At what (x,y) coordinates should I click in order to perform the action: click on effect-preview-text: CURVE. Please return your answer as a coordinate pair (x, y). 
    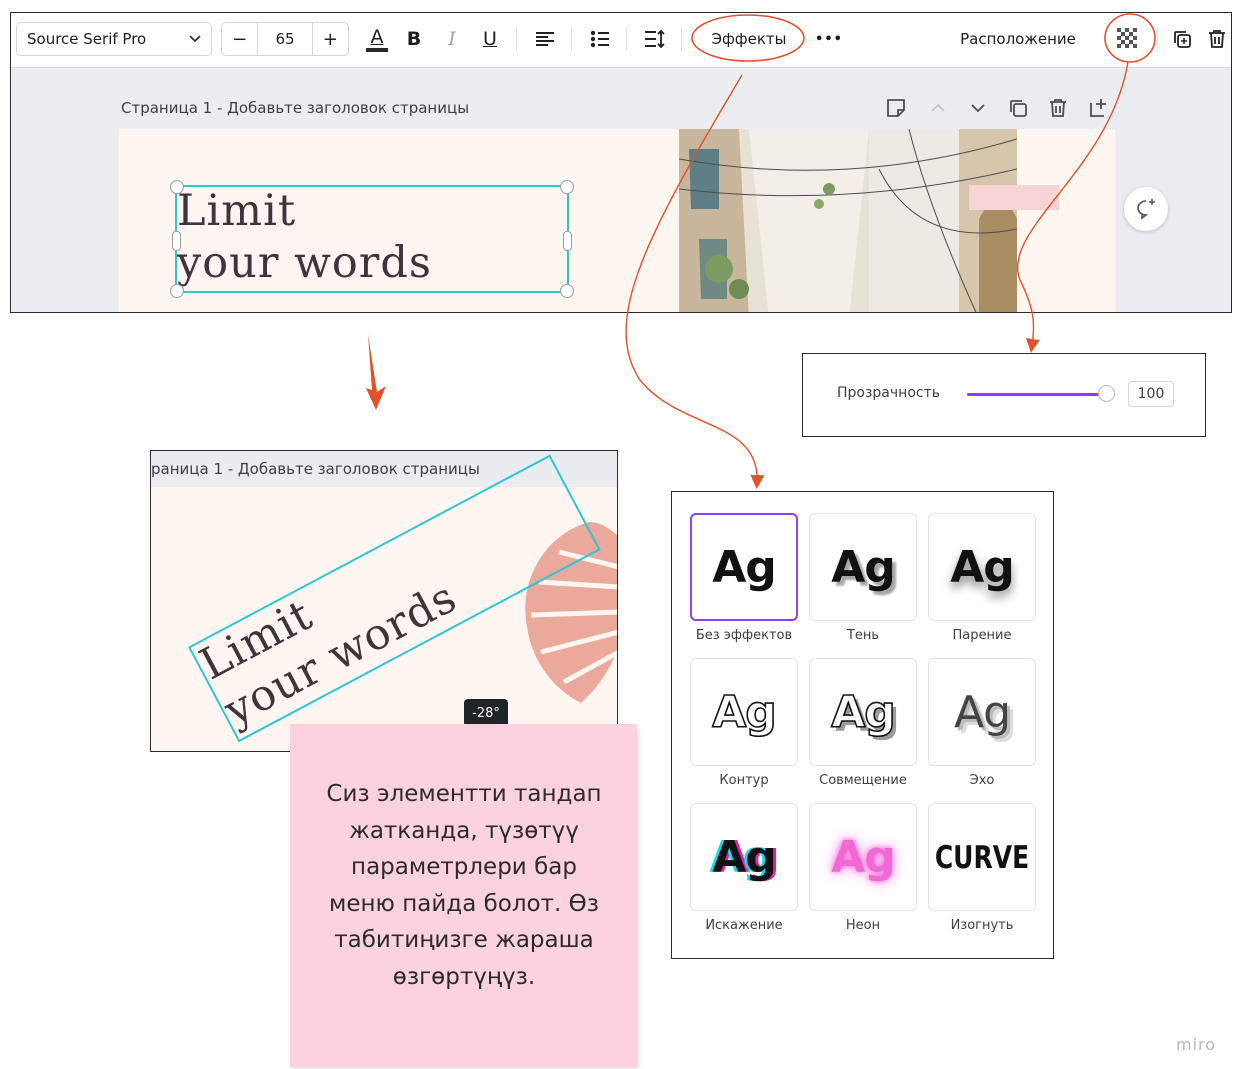
    Looking at the image, I should click on (982, 857).